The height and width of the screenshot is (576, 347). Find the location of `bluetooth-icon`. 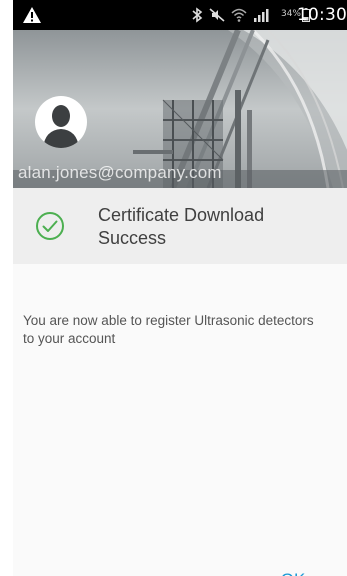

bluetooth-icon is located at coordinates (197, 15).